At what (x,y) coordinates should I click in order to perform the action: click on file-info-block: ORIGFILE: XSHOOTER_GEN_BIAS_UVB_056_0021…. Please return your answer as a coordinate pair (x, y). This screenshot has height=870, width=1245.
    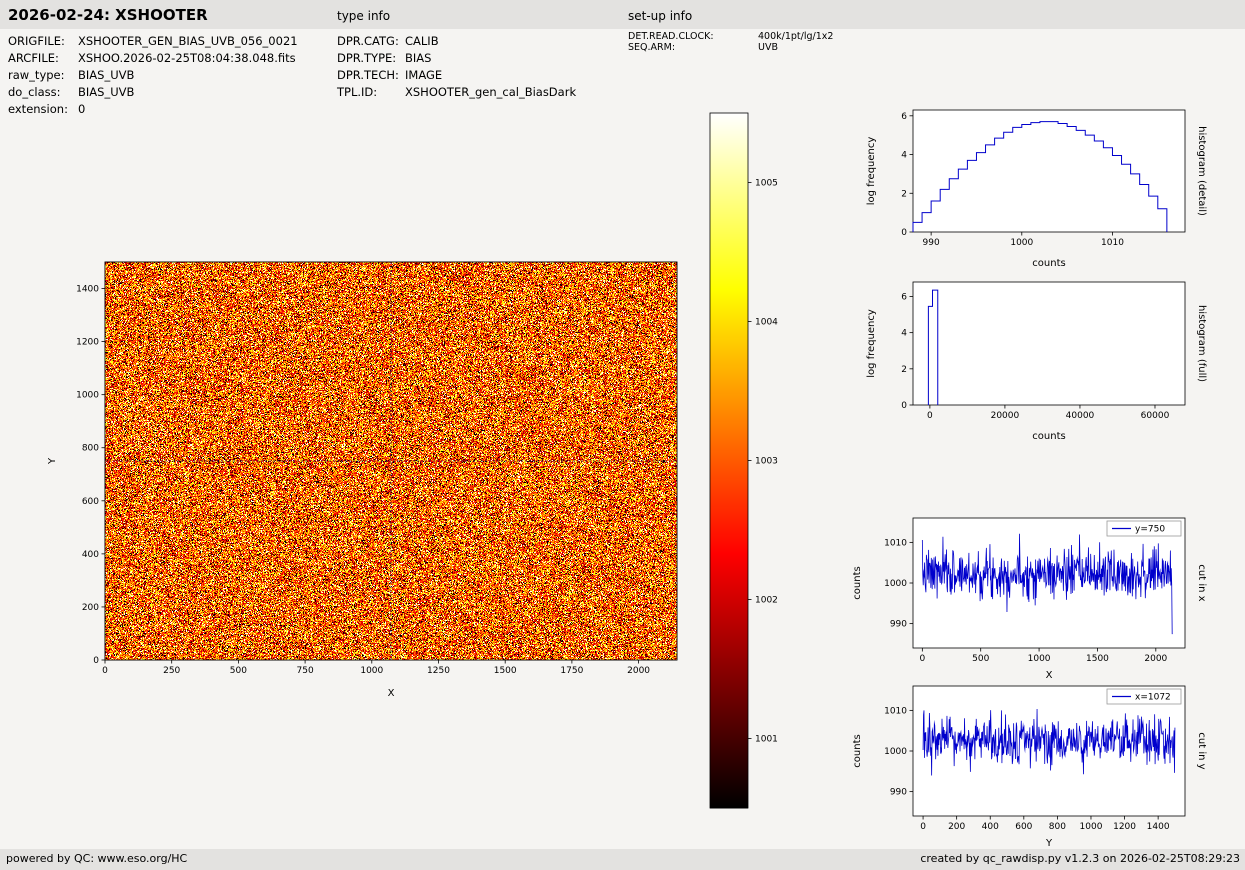
    Looking at the image, I should click on (153, 76).